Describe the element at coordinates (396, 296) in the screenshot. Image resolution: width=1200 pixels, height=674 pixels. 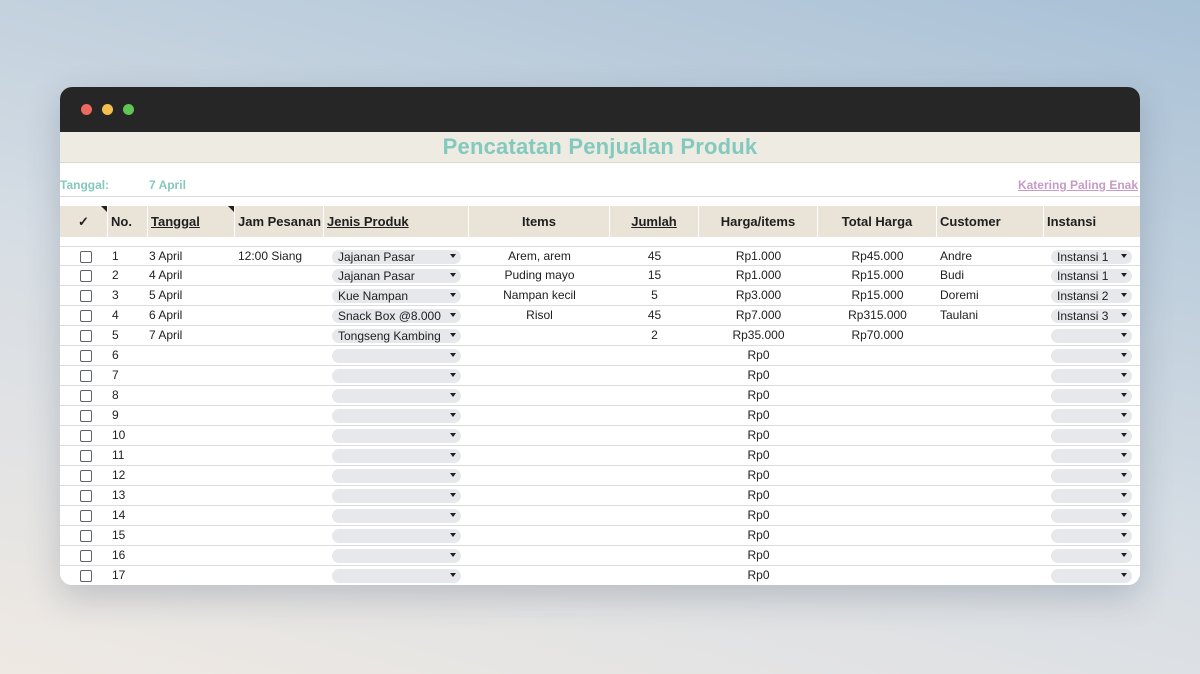
I see `jenis-produk-dropdown: Kue Nampan` at that location.